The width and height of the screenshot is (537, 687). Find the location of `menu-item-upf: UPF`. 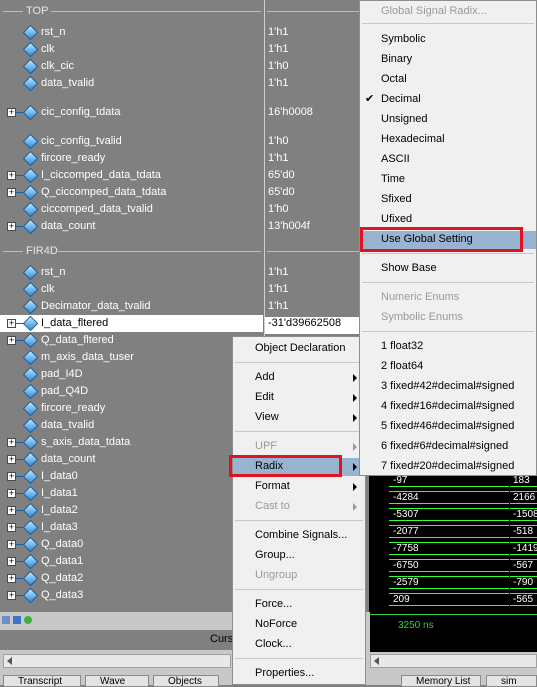

menu-item-upf: UPF is located at coordinates (299, 447).